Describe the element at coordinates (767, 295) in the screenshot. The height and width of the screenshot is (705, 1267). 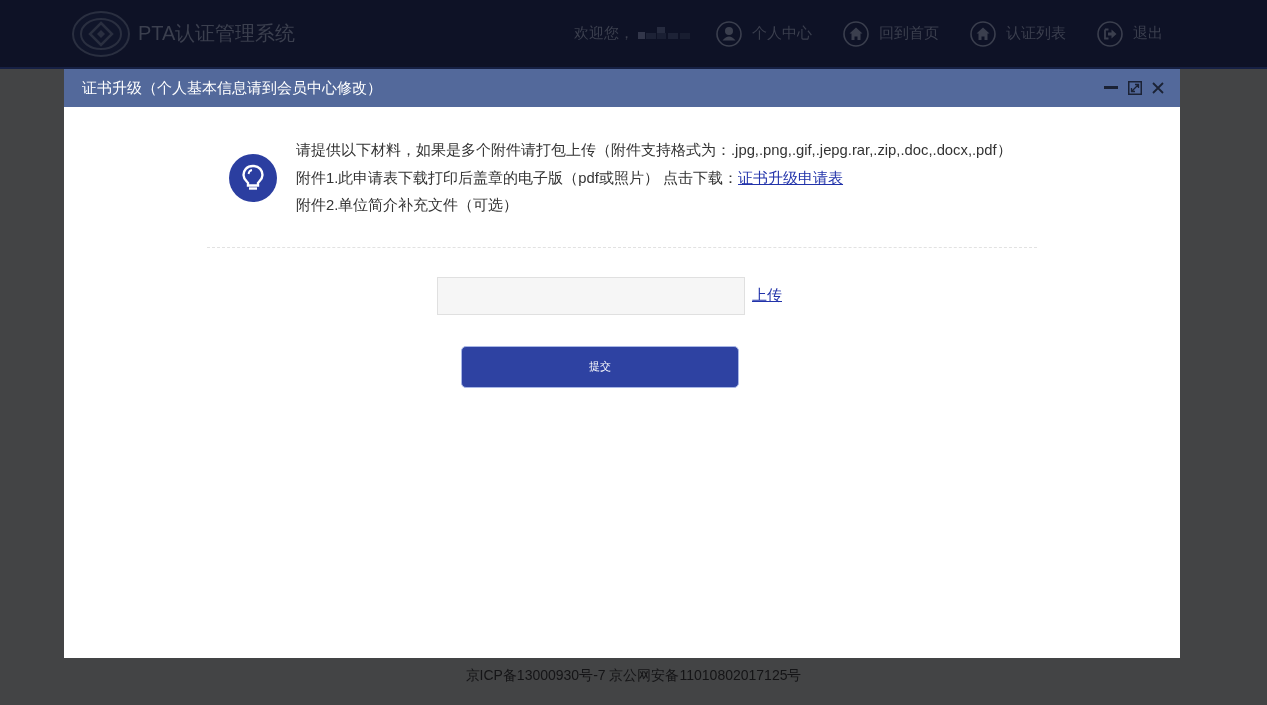
I see `upload-link: 上传` at that location.